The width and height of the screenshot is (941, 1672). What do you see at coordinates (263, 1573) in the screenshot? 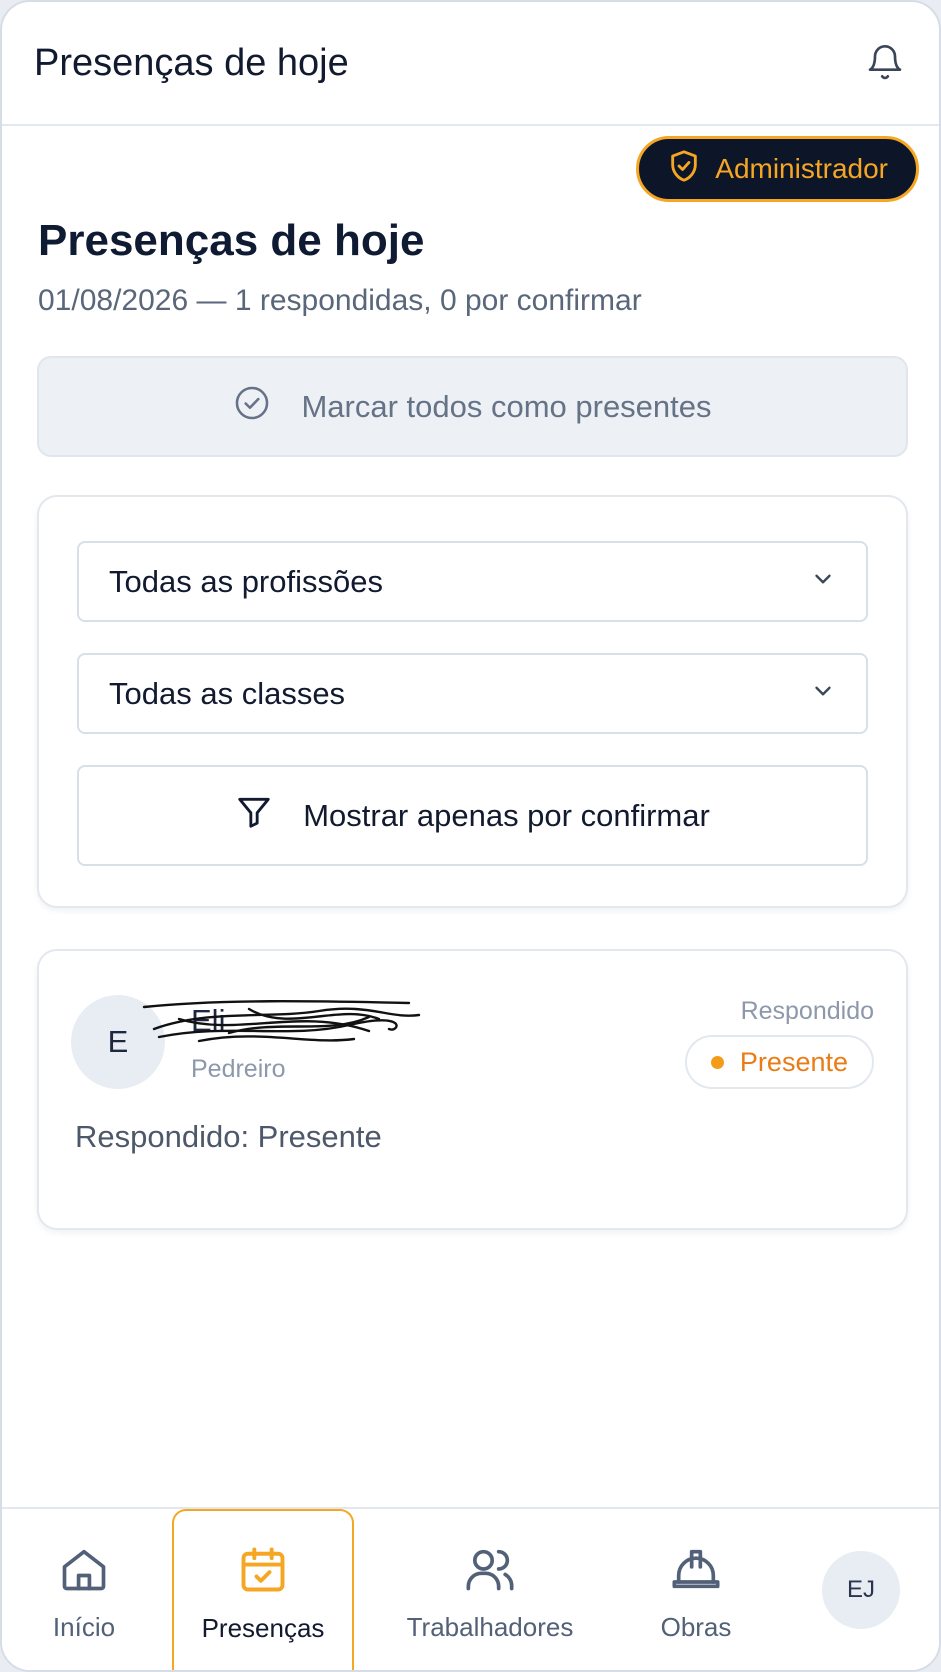
I see `calendar-check-icon` at bounding box center [263, 1573].